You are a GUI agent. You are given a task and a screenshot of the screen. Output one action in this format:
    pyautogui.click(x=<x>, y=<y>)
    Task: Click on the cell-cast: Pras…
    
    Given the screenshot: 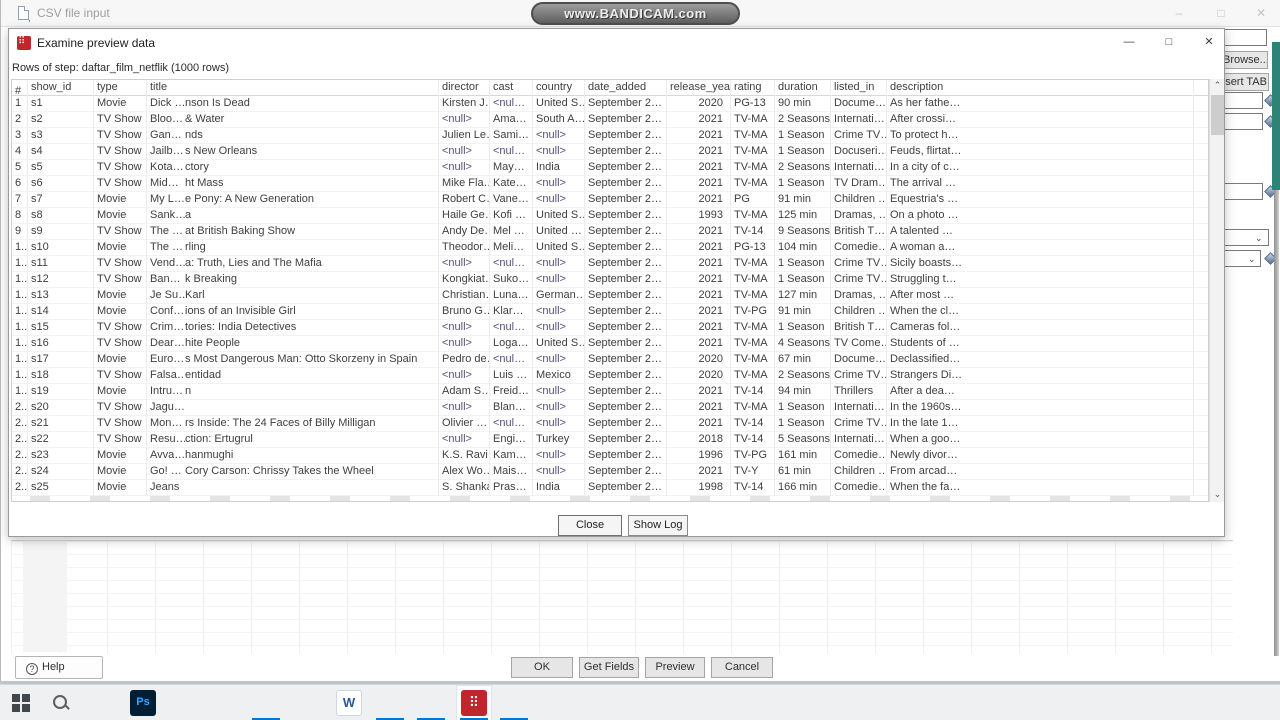 What is the action you would take?
    pyautogui.click(x=511, y=488)
    